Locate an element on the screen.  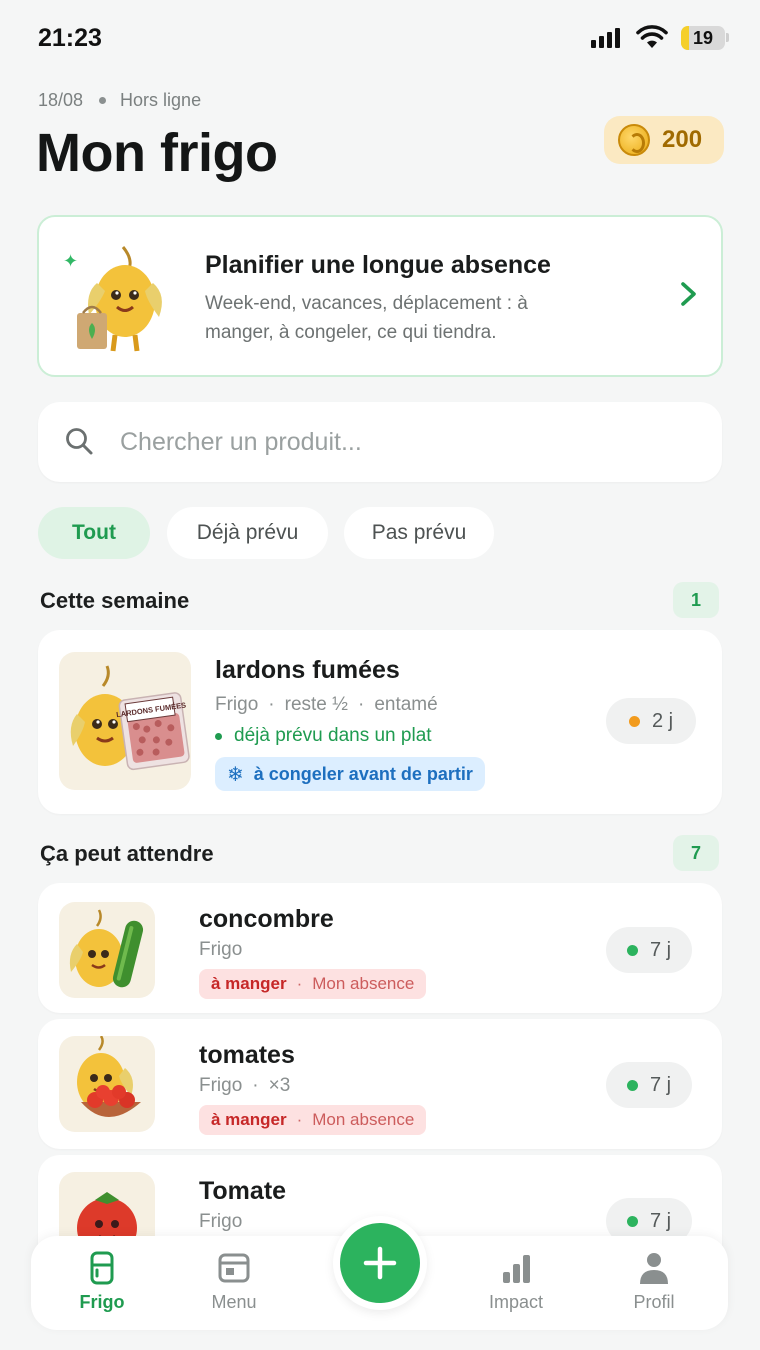
product-card-concombre: concombre Frigo à manger · Mon absence 7 j is located at coordinates (380, 948).